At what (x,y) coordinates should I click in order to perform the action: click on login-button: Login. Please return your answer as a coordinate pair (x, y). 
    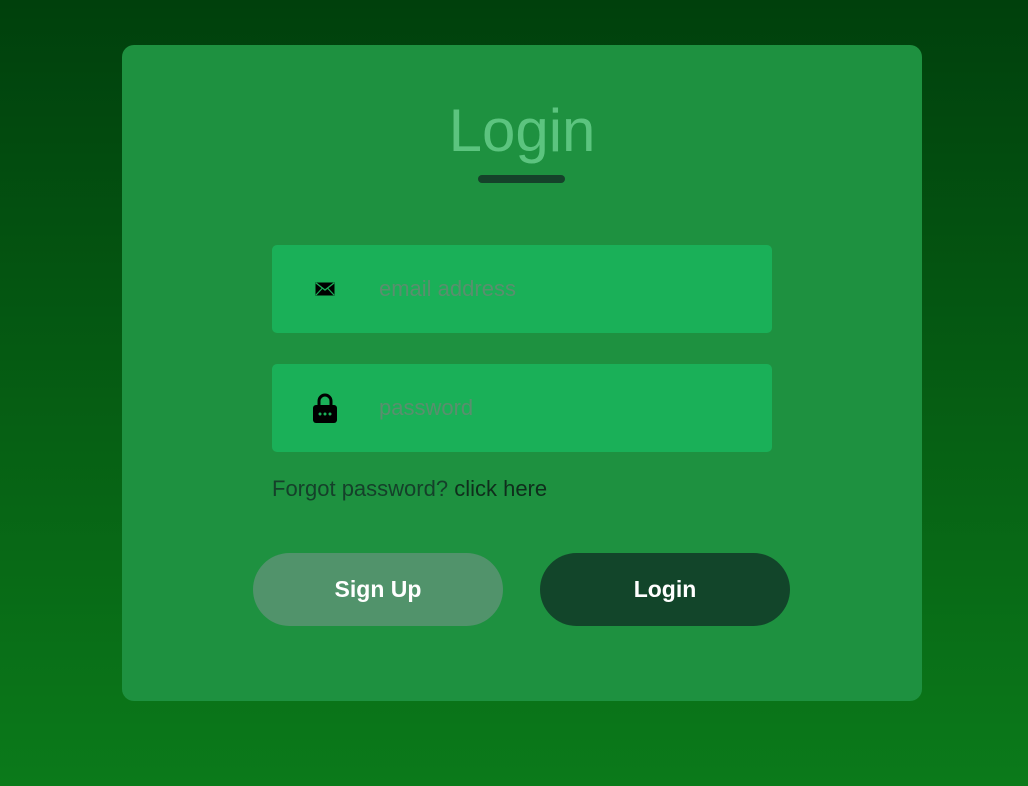
    Looking at the image, I should click on (665, 589).